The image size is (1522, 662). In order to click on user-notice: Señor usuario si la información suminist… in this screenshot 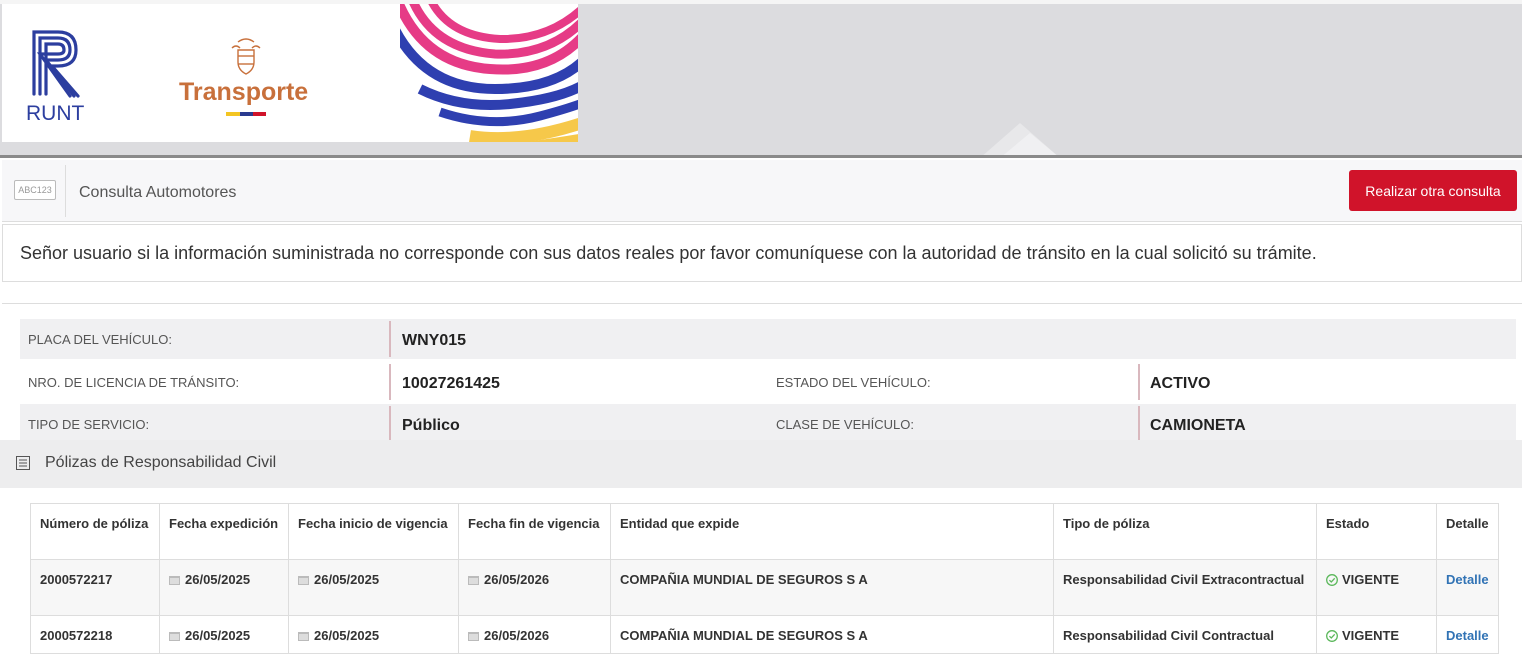, I will do `click(762, 253)`.